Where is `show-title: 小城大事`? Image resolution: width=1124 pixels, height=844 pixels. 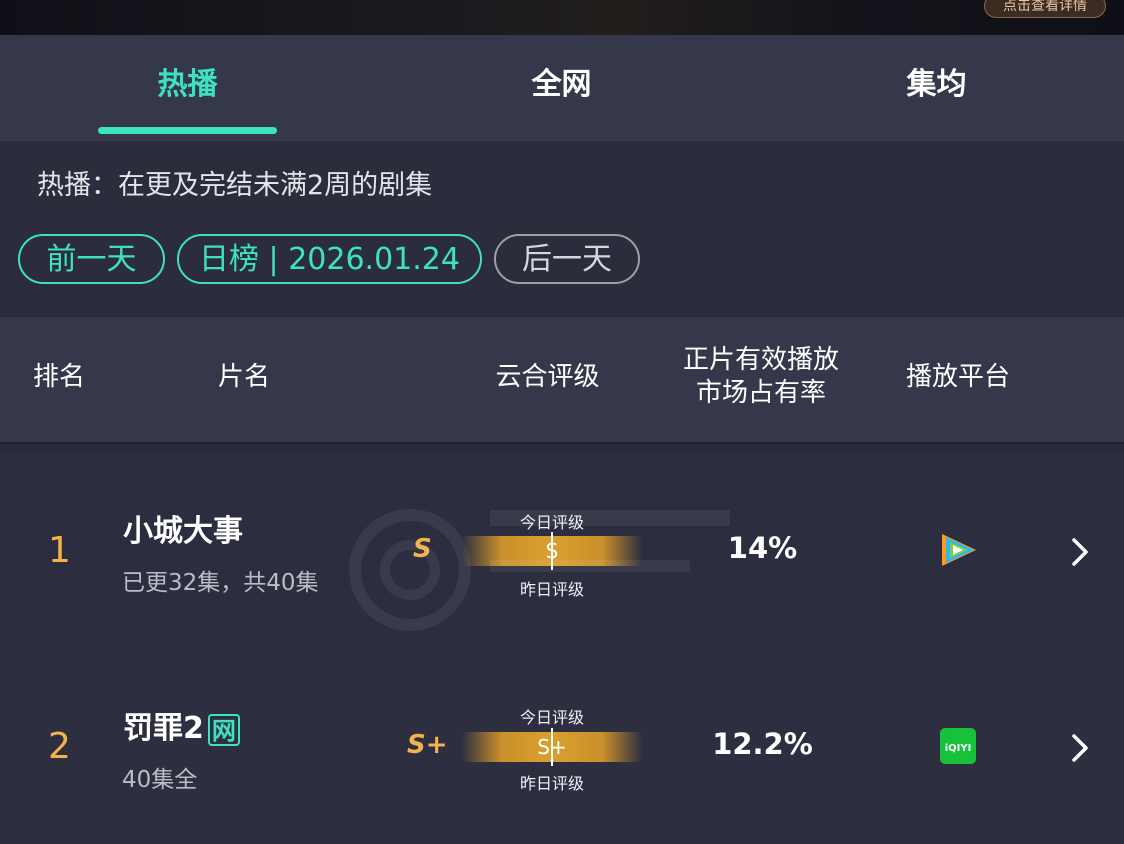
show-title: 小城大事 is located at coordinates (183, 531).